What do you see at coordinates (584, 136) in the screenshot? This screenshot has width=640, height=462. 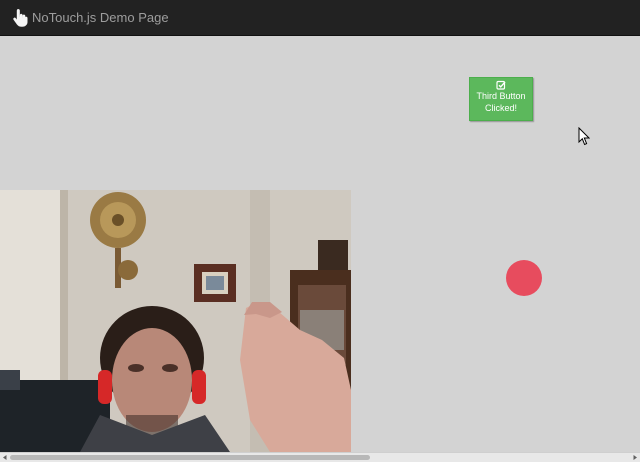 I see `mouse-cursor-icon` at bounding box center [584, 136].